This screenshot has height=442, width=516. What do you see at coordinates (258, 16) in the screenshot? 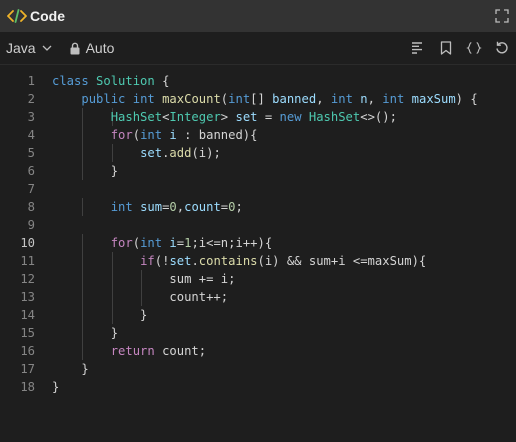
I see `panel-header: Code` at bounding box center [258, 16].